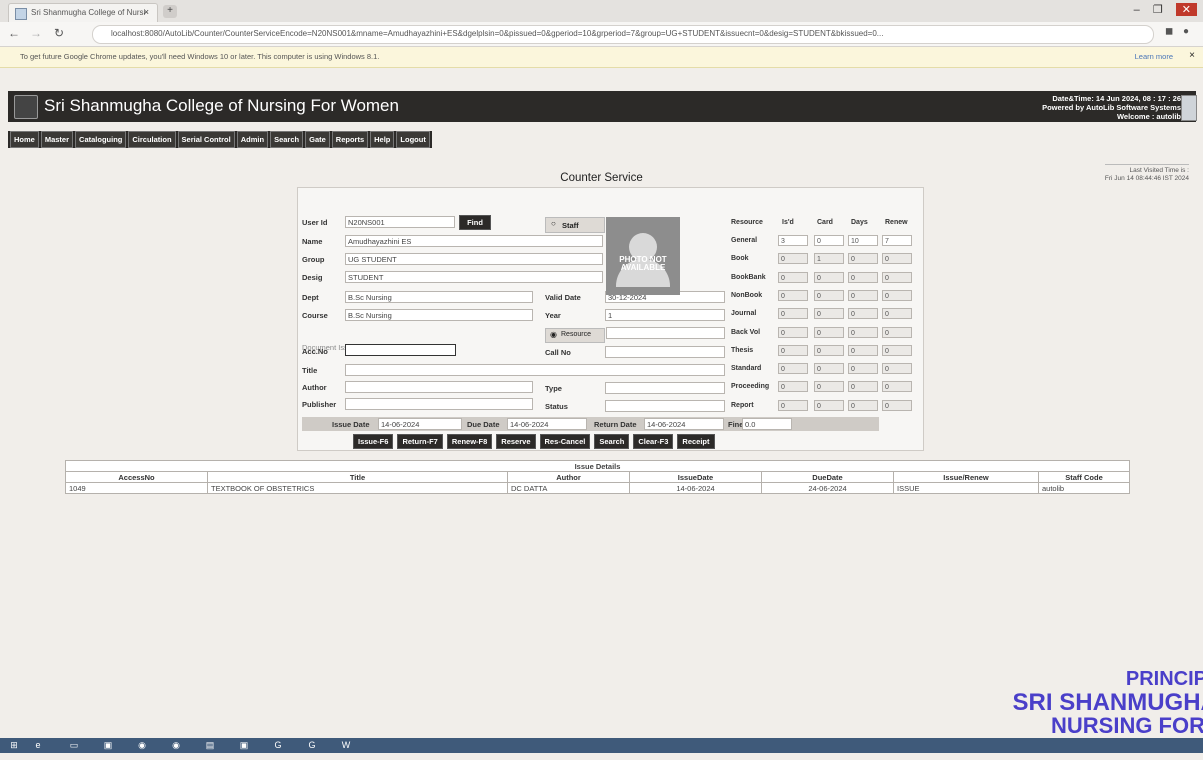 The width and height of the screenshot is (1203, 760). Describe the element at coordinates (83, 13) in the screenshot. I see `browser-tab: Sri Shanmugha College of Nursi ×` at that location.